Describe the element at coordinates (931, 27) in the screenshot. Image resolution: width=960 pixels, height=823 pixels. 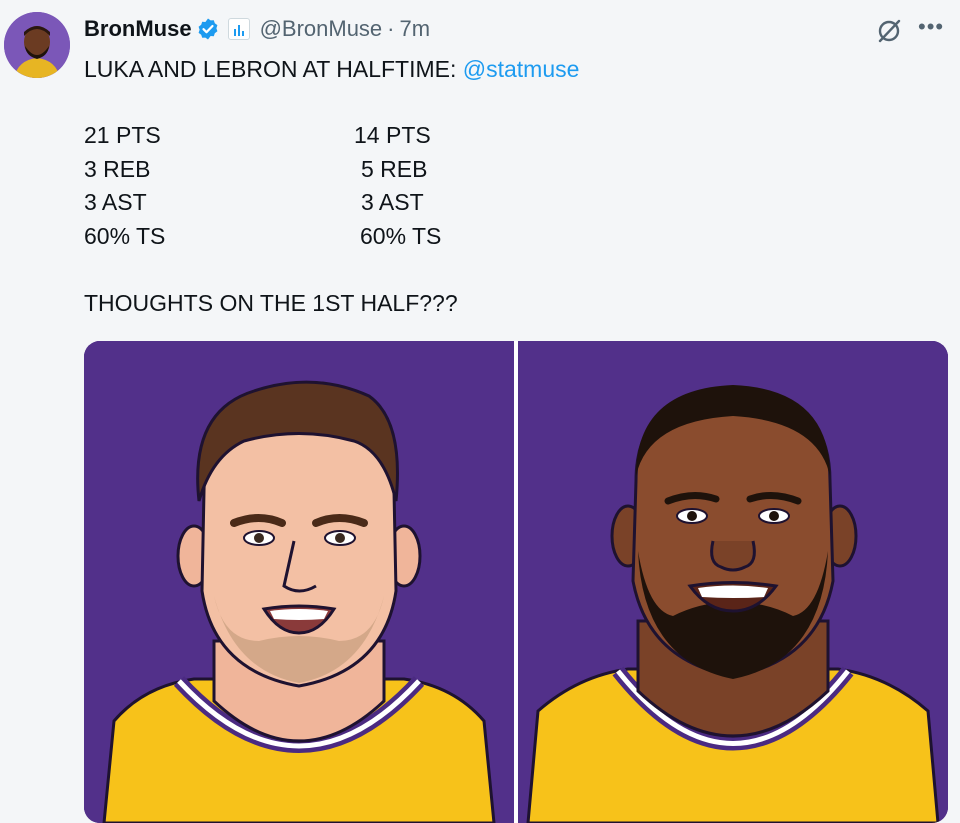
I see `more-options-icon: •••` at that location.